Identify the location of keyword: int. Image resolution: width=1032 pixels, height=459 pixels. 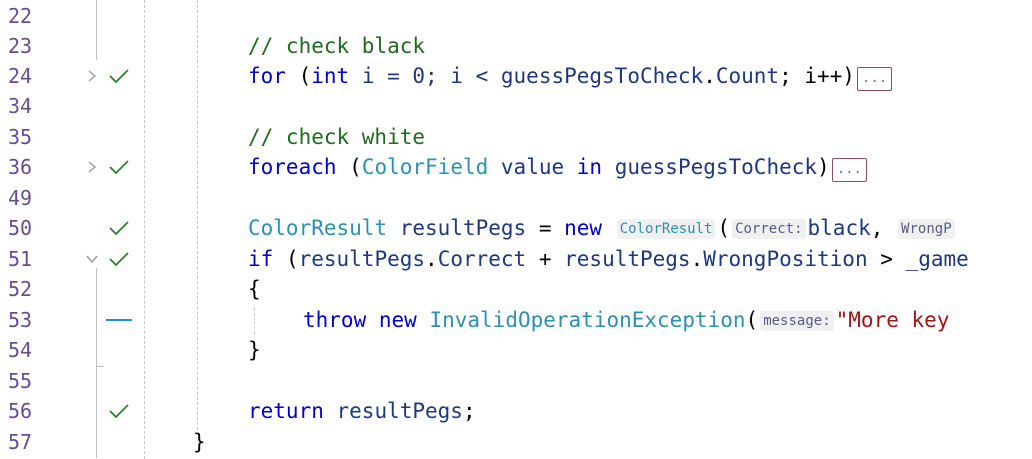
(330, 76).